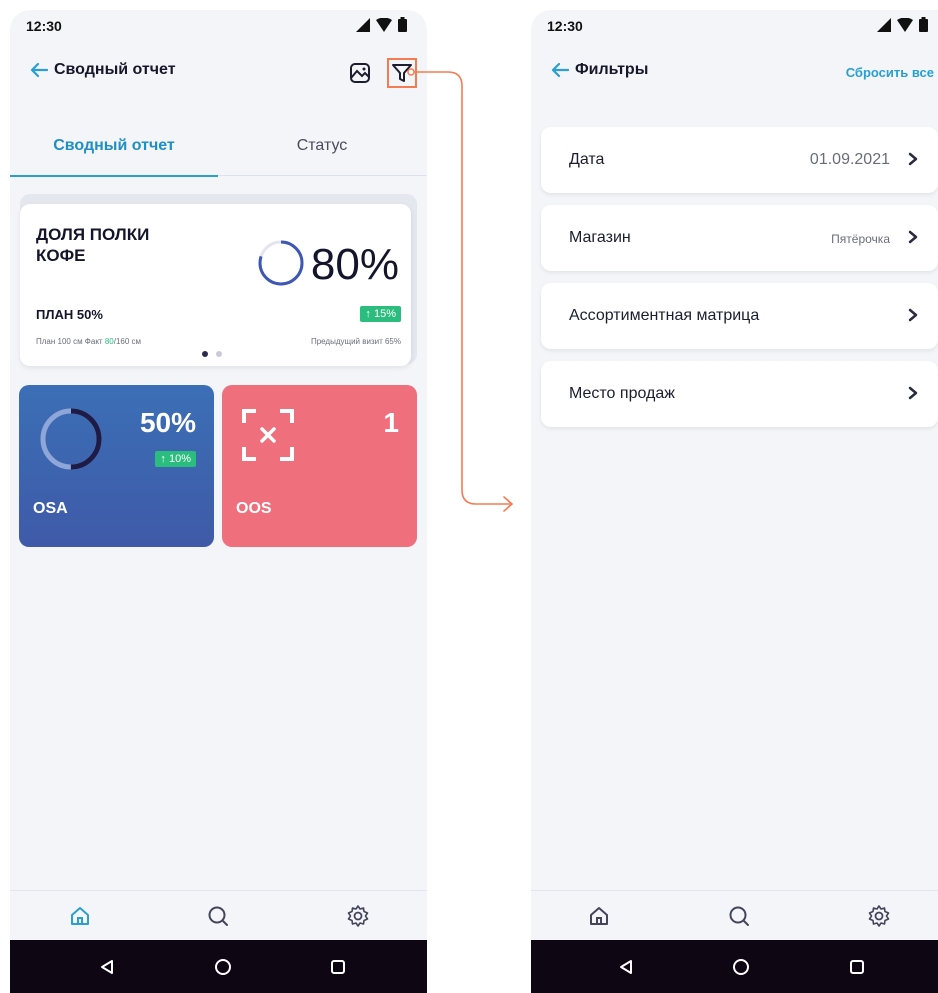 Image resolution: width=938 pixels, height=993 pixels. I want to click on tab-summary-report: Сводный отчет, so click(114, 152).